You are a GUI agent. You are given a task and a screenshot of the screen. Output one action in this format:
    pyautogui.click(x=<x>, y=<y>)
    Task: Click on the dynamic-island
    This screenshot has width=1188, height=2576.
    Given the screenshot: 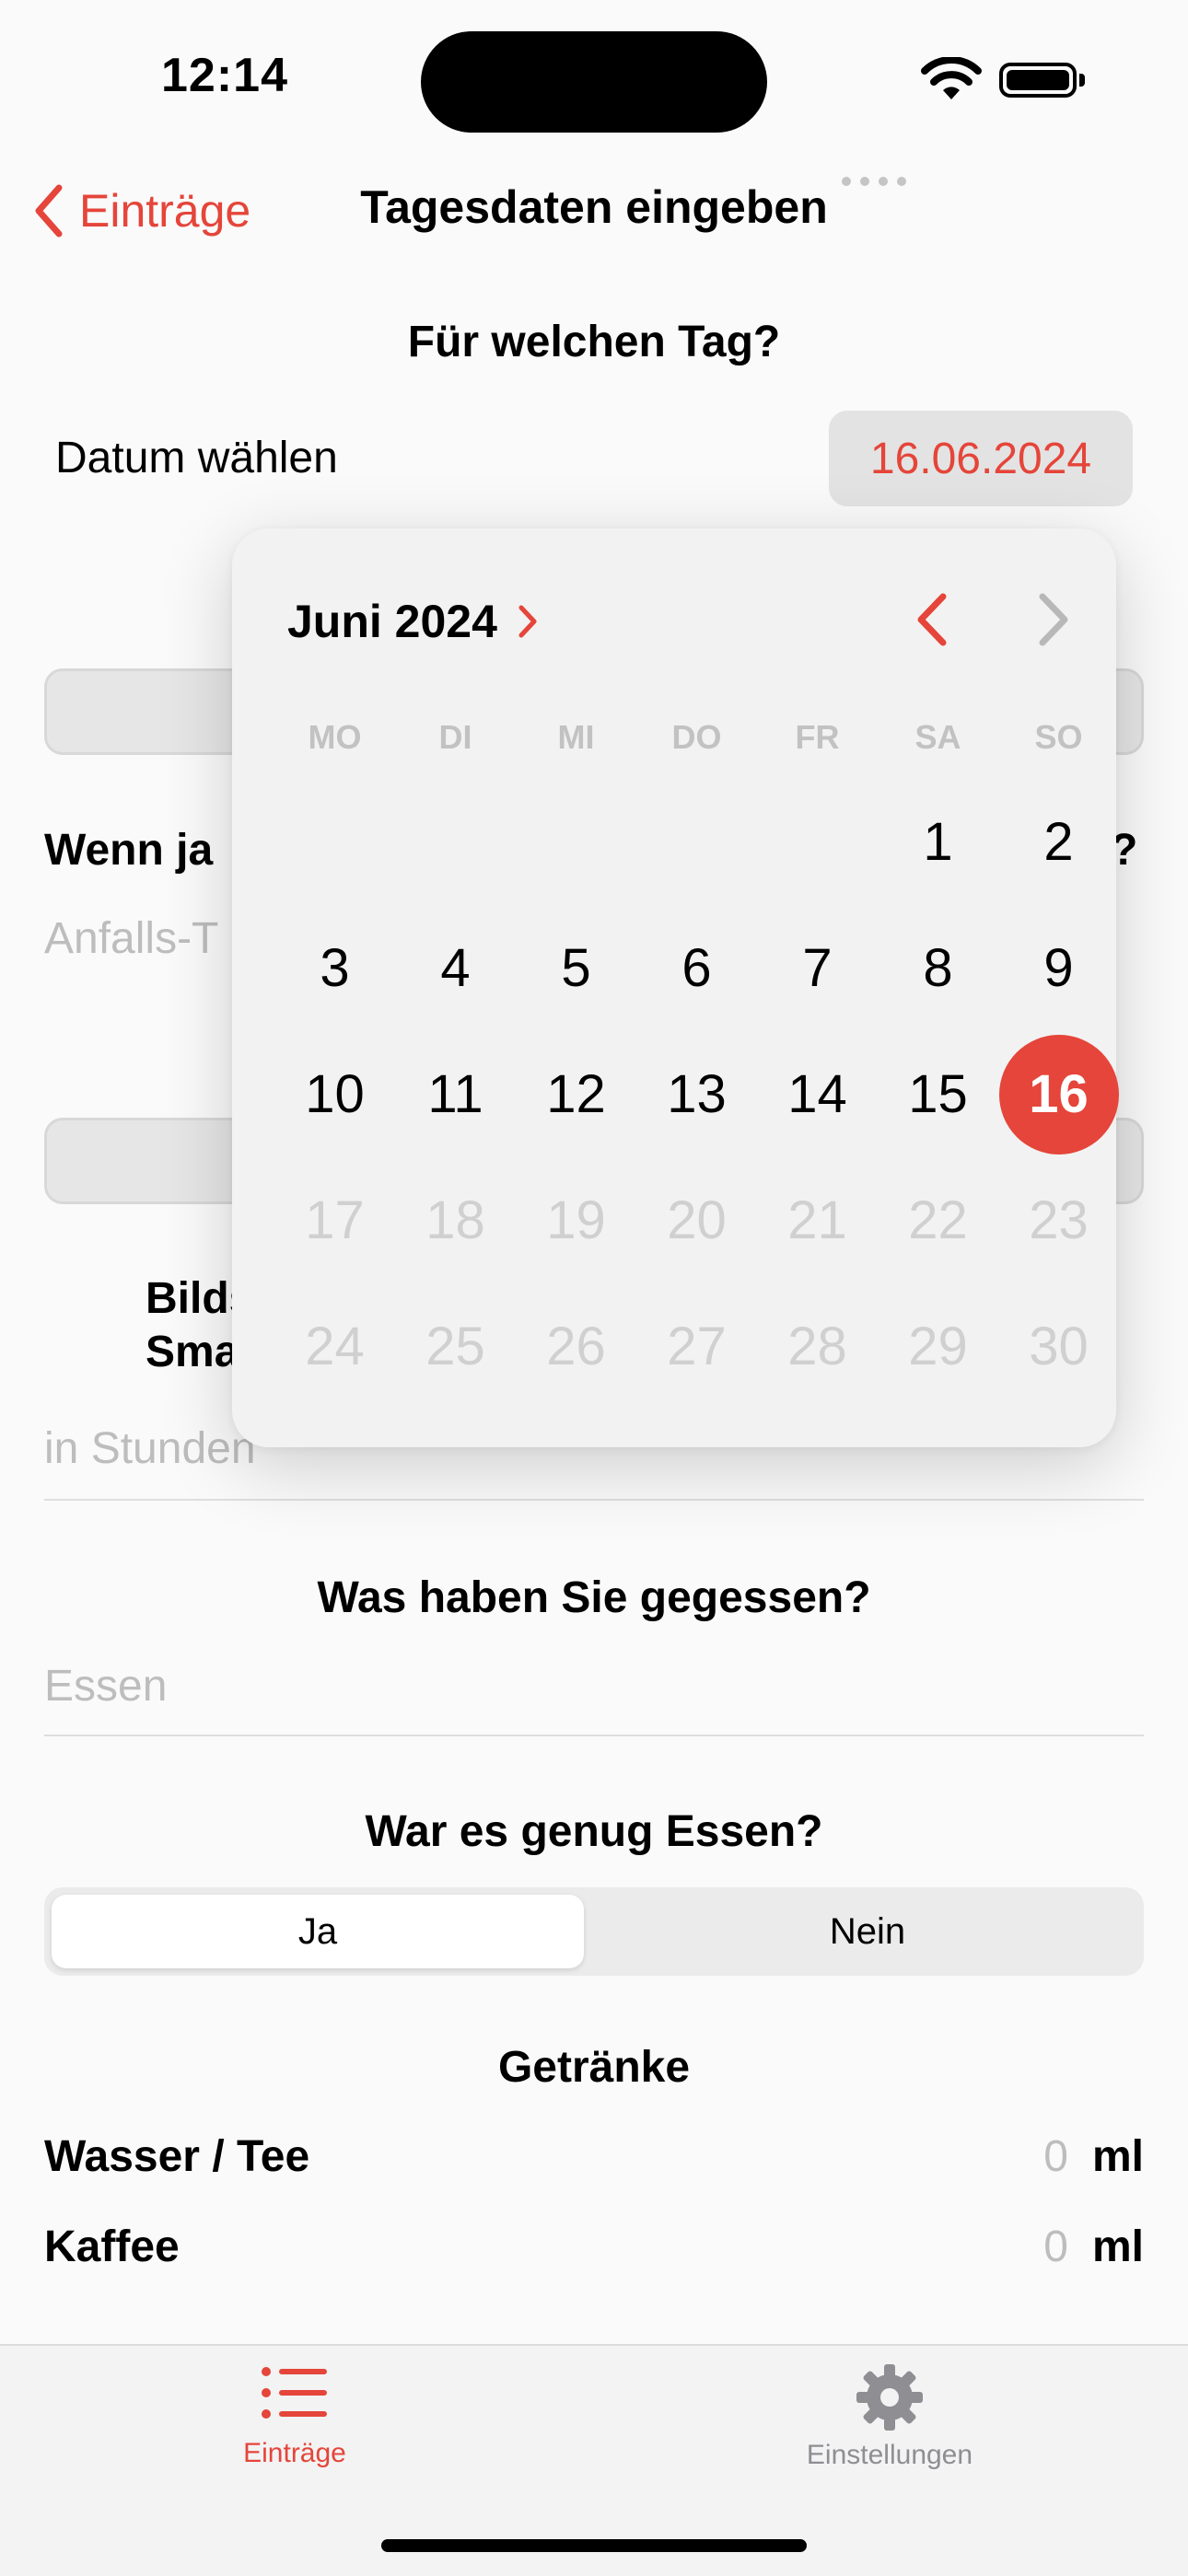 What is the action you would take?
    pyautogui.click(x=594, y=82)
    